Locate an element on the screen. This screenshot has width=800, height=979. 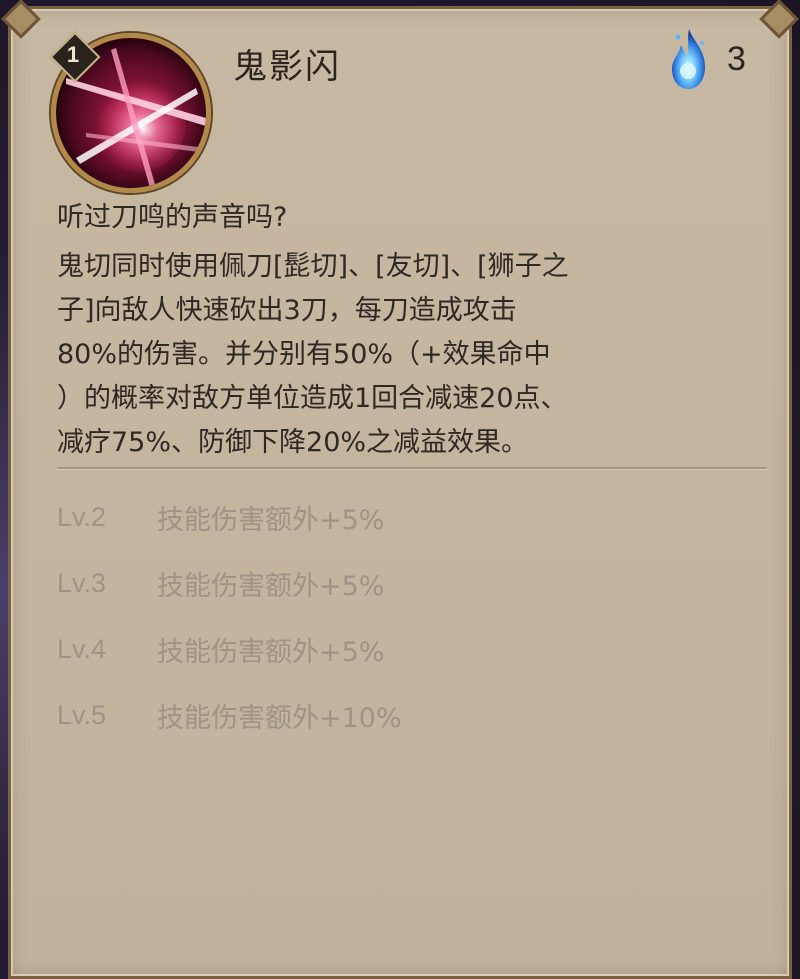
description-line: 鬼切同时使用佩刀[髭切]、[友切]、[狮子之 is located at coordinates (313, 266).